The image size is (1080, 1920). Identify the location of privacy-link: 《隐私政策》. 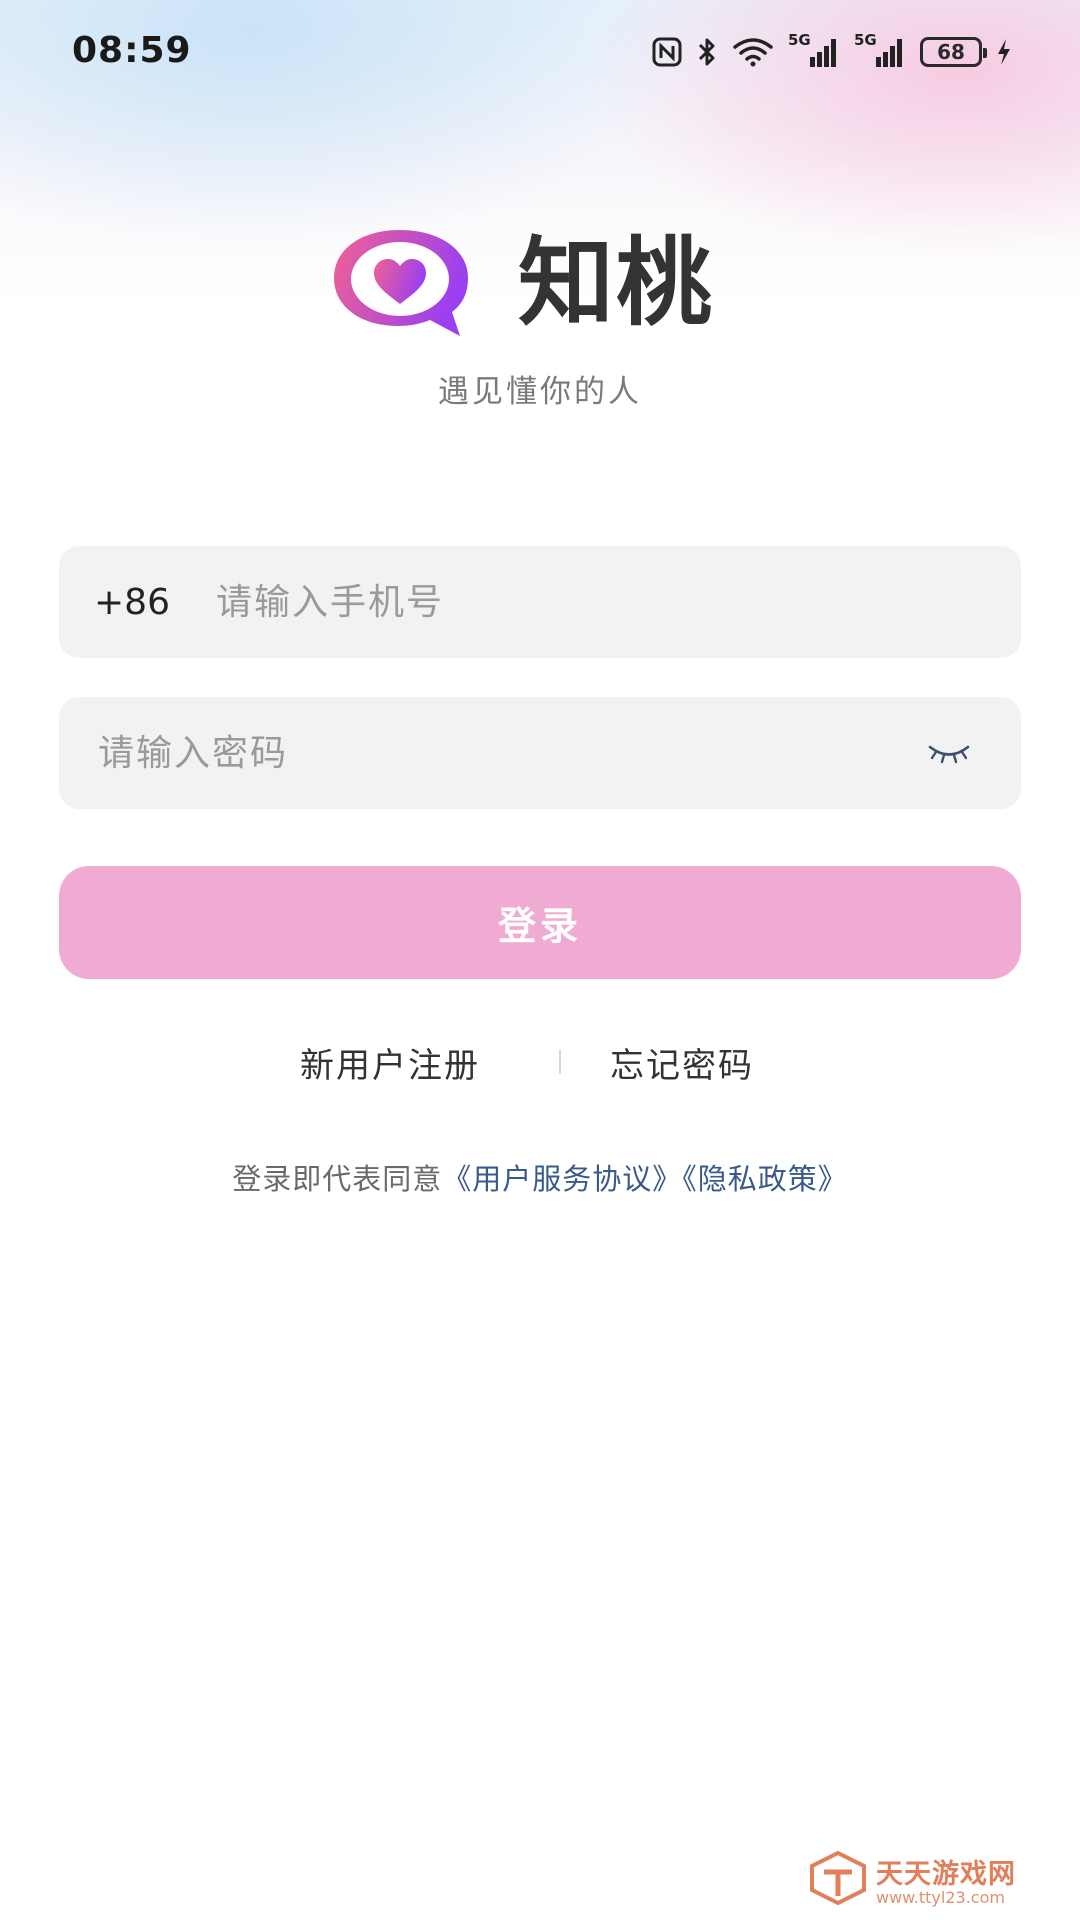
(765, 1179).